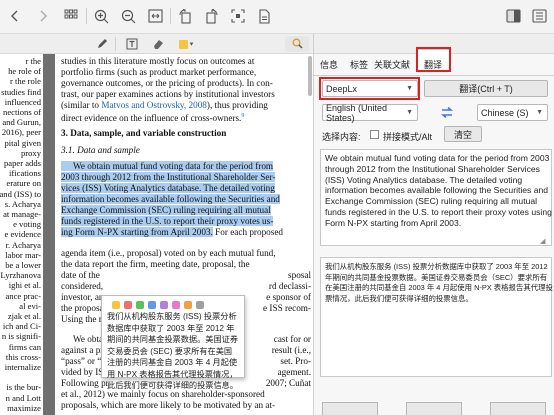  What do you see at coordinates (310, 76) in the screenshot?
I see `pdf-scrollbar` at bounding box center [310, 76].